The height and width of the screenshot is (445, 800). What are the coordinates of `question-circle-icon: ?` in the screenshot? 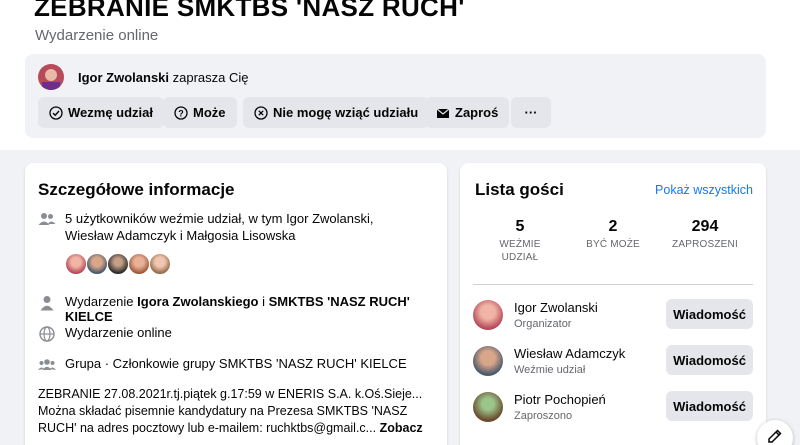 It's located at (181, 112).